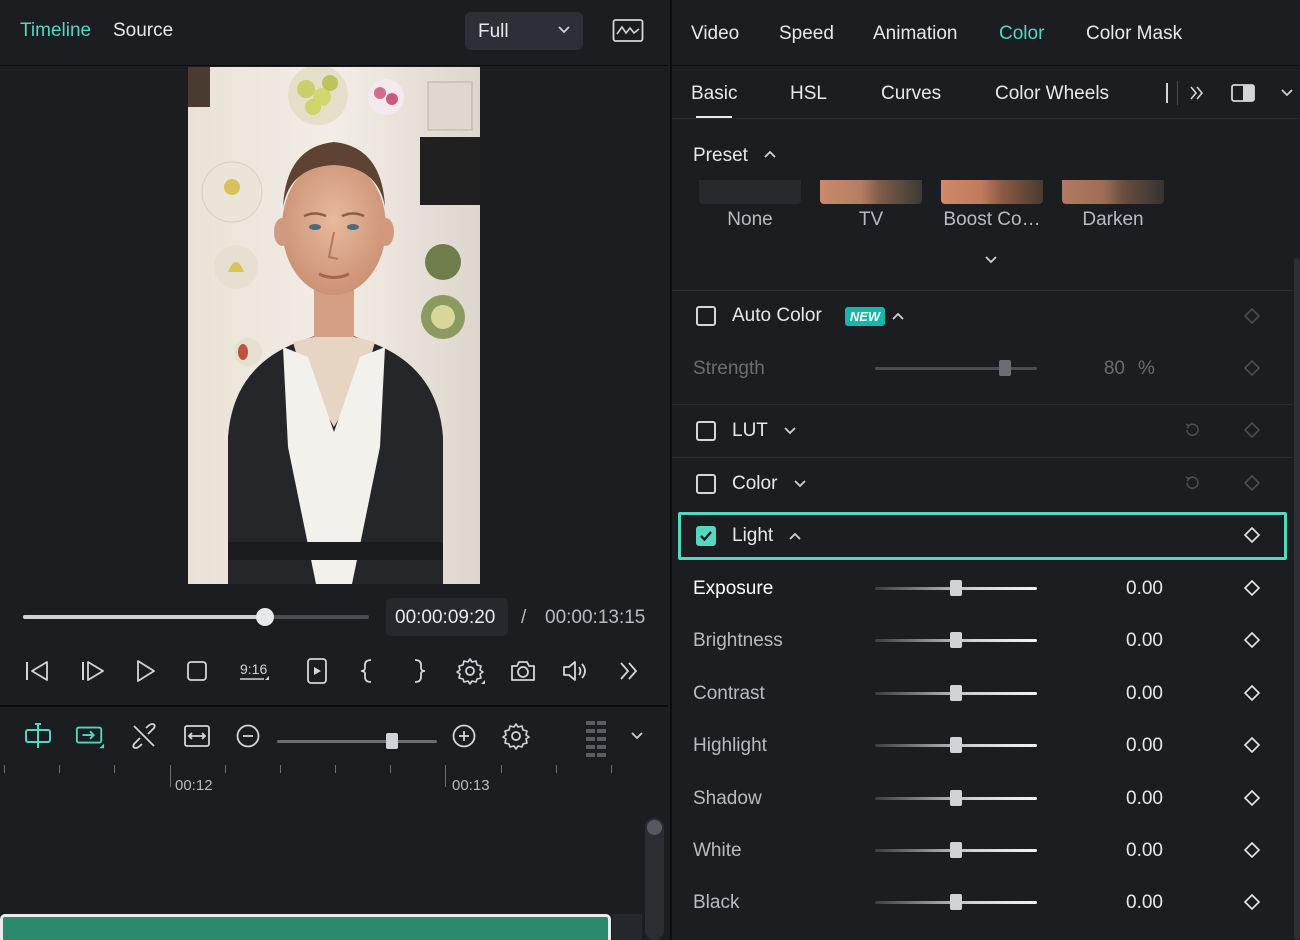 The image size is (1300, 940). Describe the element at coordinates (38, 736) in the screenshot. I see `auto-ripple-icon` at that location.